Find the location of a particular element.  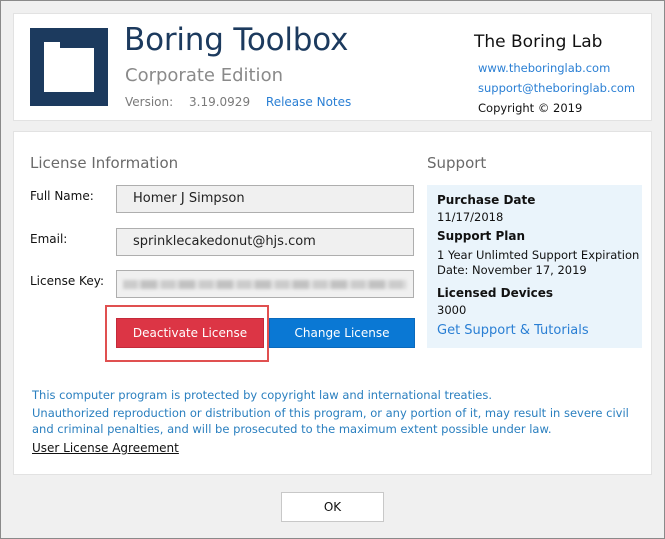

purchase-date-value: 11/17/2018 is located at coordinates (470, 217).